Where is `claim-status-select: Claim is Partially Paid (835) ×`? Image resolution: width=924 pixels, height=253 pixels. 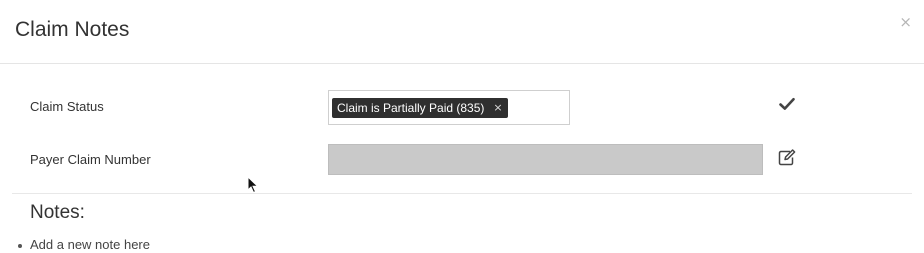 claim-status-select: Claim is Partially Paid (835) × is located at coordinates (449, 107).